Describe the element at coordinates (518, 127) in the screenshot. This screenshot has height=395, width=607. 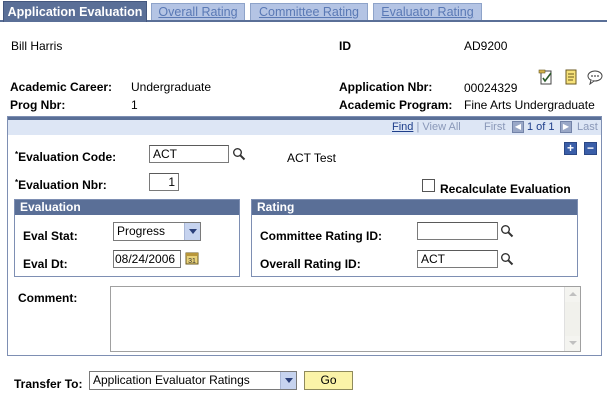
I see `previous-arrow-icon: ◀` at that location.